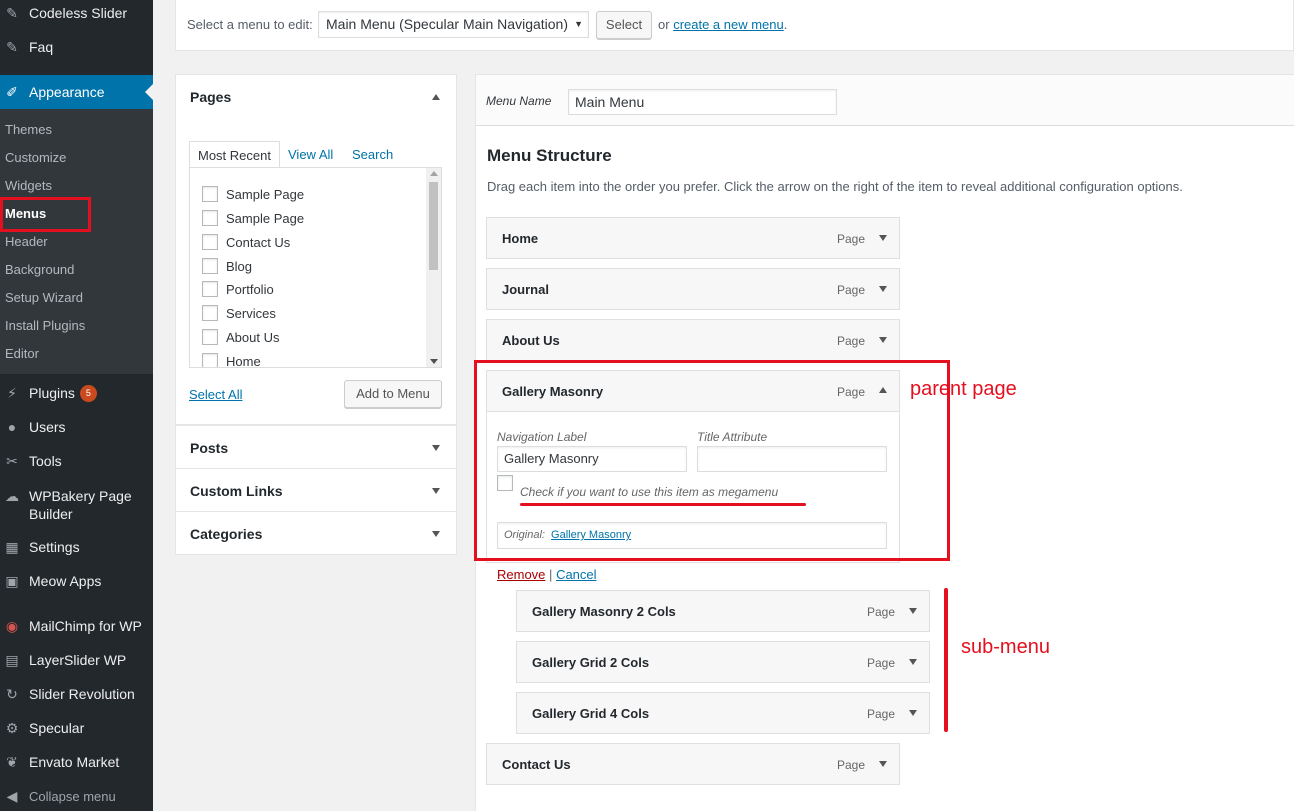 This screenshot has width=1294, height=811. I want to click on sidebar-item-wpbakery: ☁ WPBakery Page Builder, so click(76, 504).